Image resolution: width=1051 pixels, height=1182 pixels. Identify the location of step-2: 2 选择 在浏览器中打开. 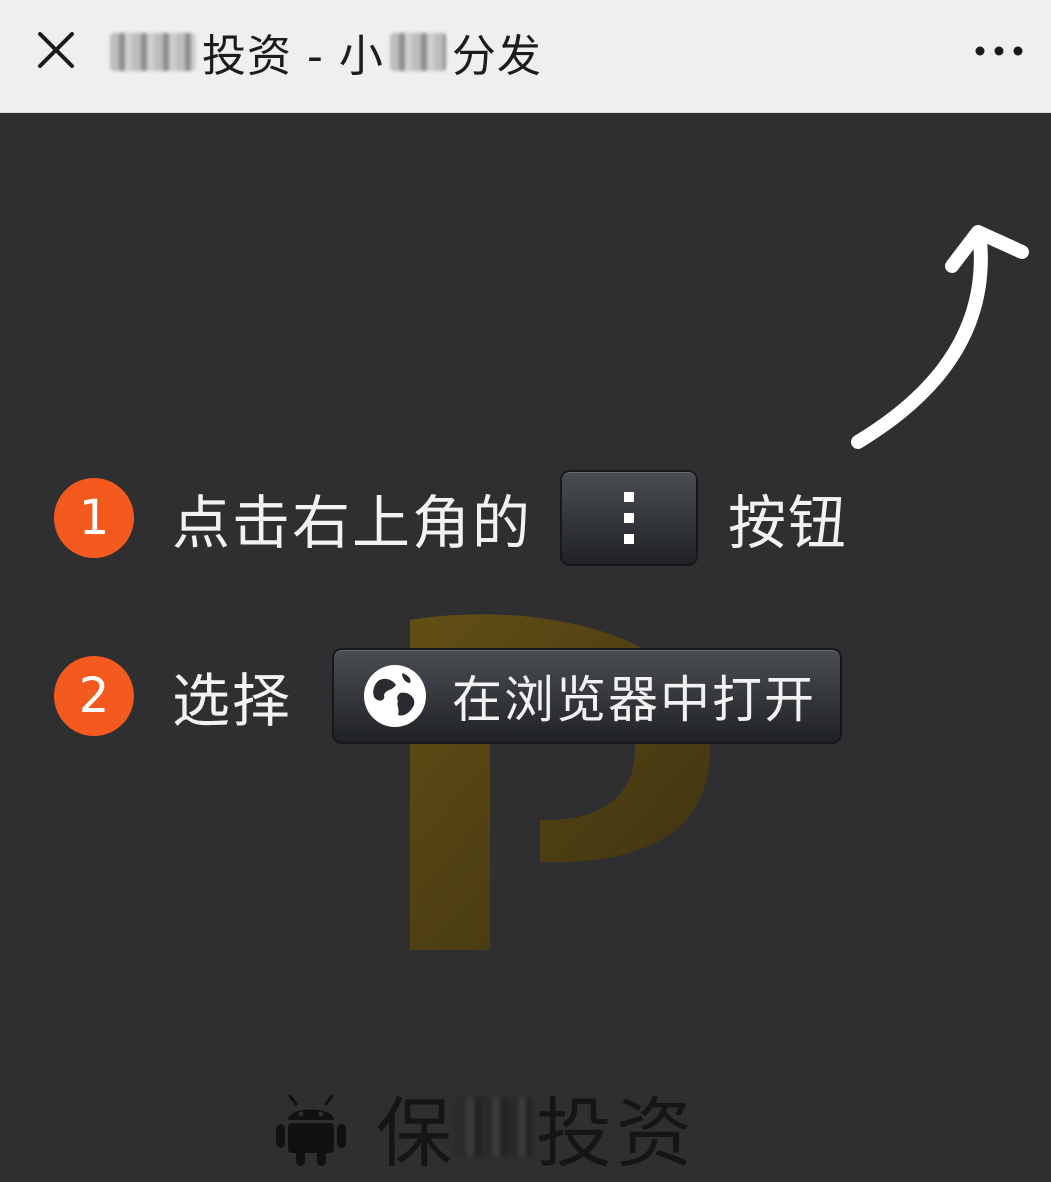
(448, 696).